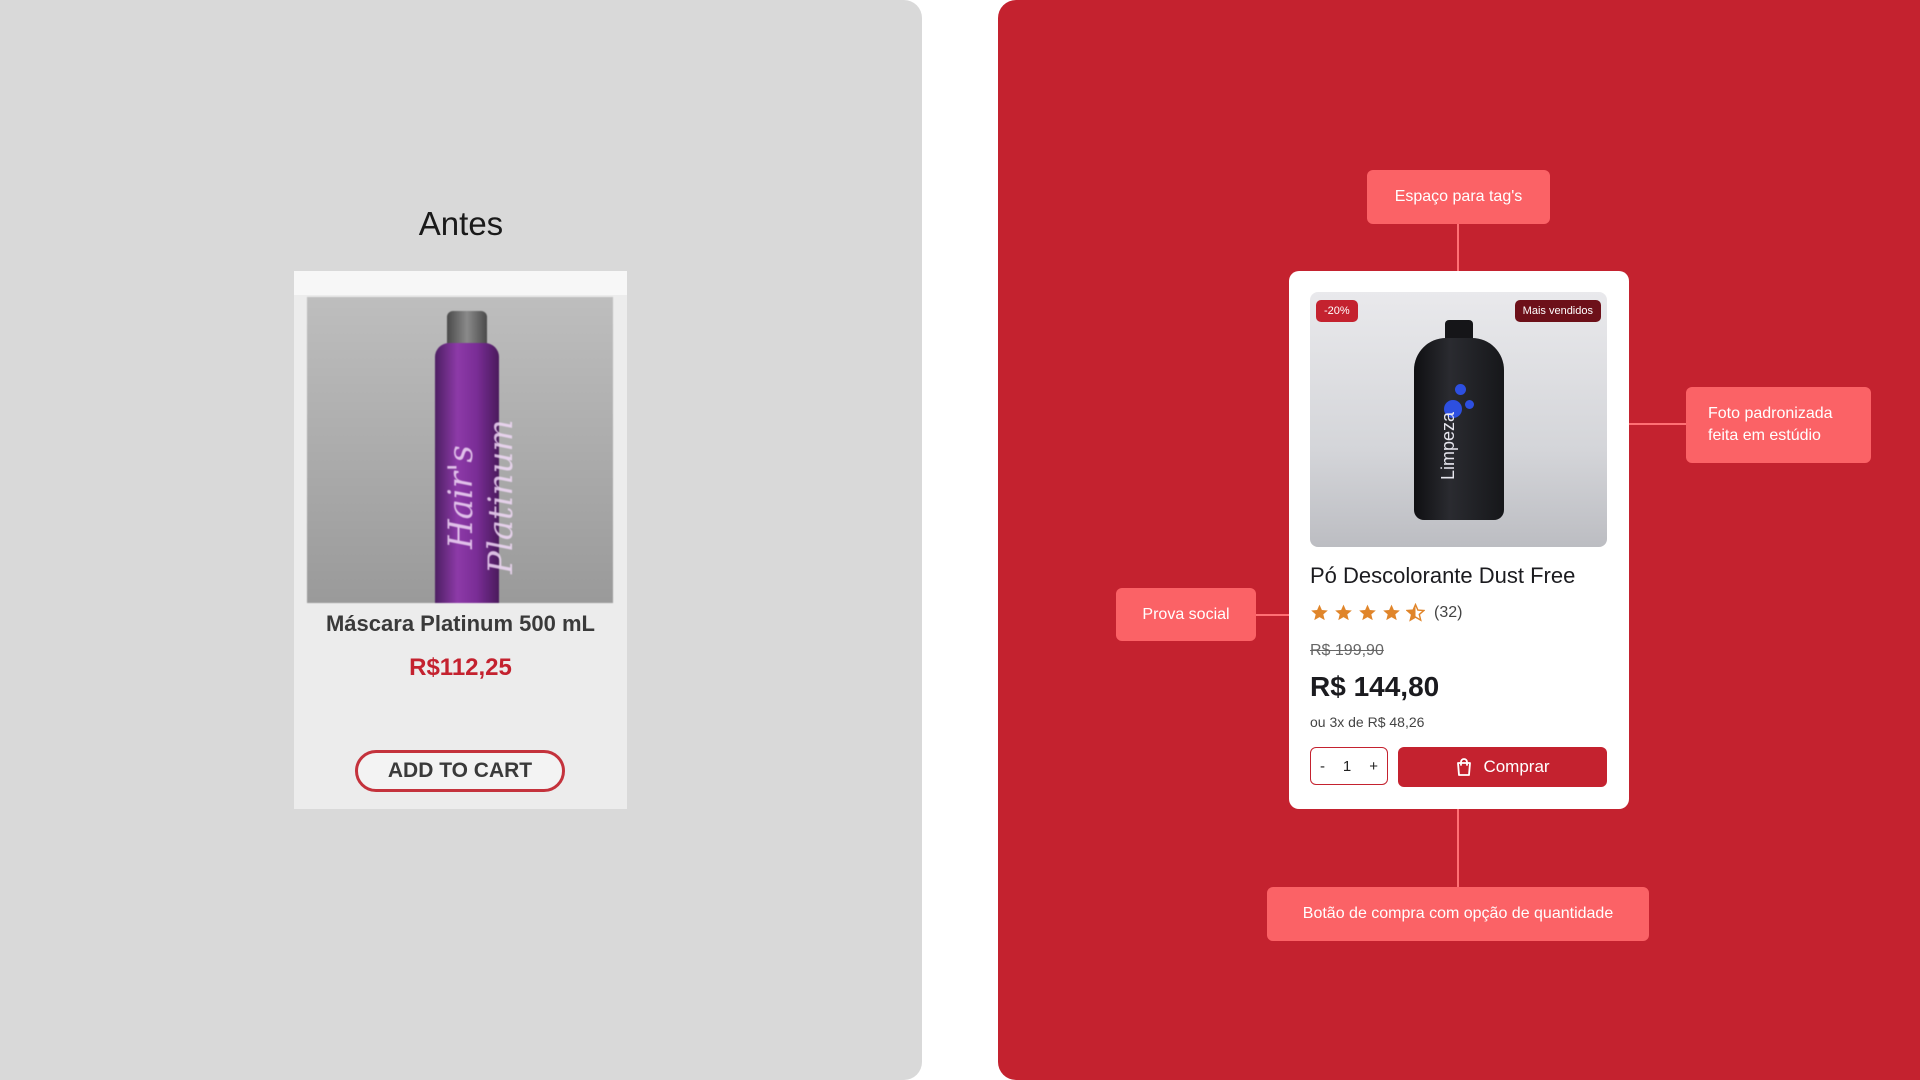 Image resolution: width=1920 pixels, height=1080 pixels. Describe the element at coordinates (1442, 576) in the screenshot. I see `product-name: Pó Descolorante Dust Free` at that location.